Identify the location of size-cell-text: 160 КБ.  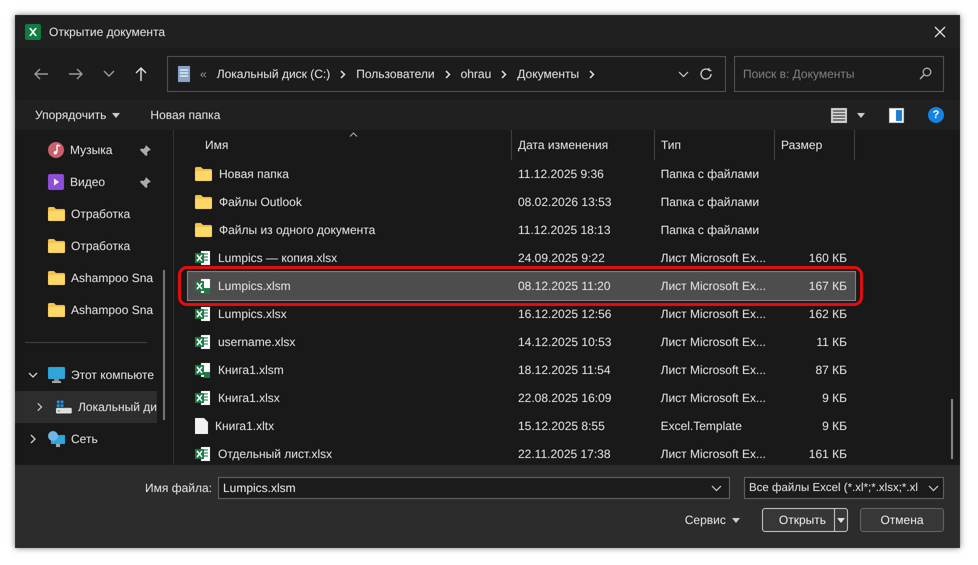
(828, 258).